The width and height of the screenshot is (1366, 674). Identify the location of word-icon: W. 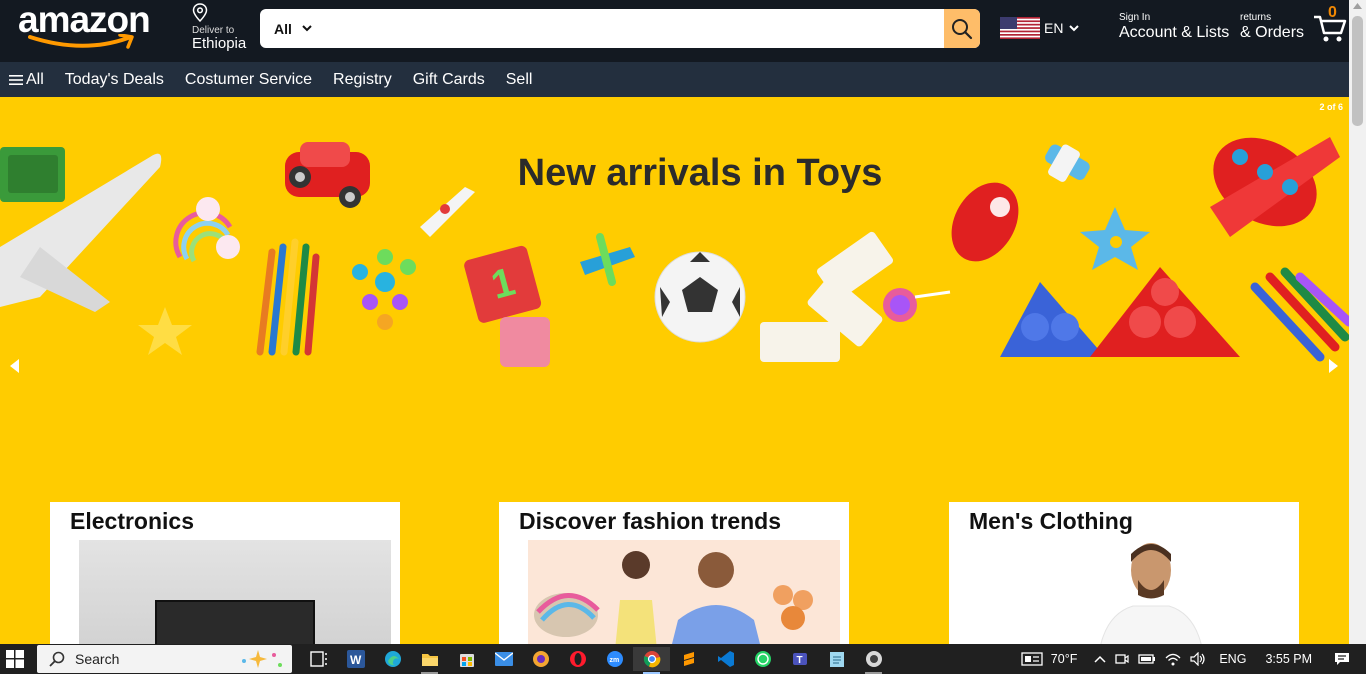
(355, 659).